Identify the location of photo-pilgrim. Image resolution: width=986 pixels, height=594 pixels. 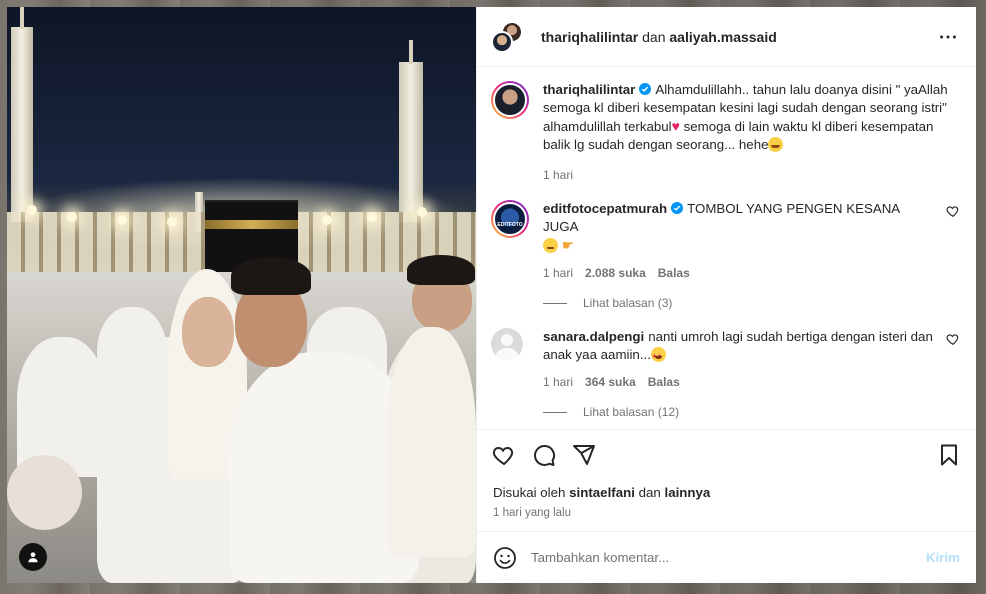
(62, 407).